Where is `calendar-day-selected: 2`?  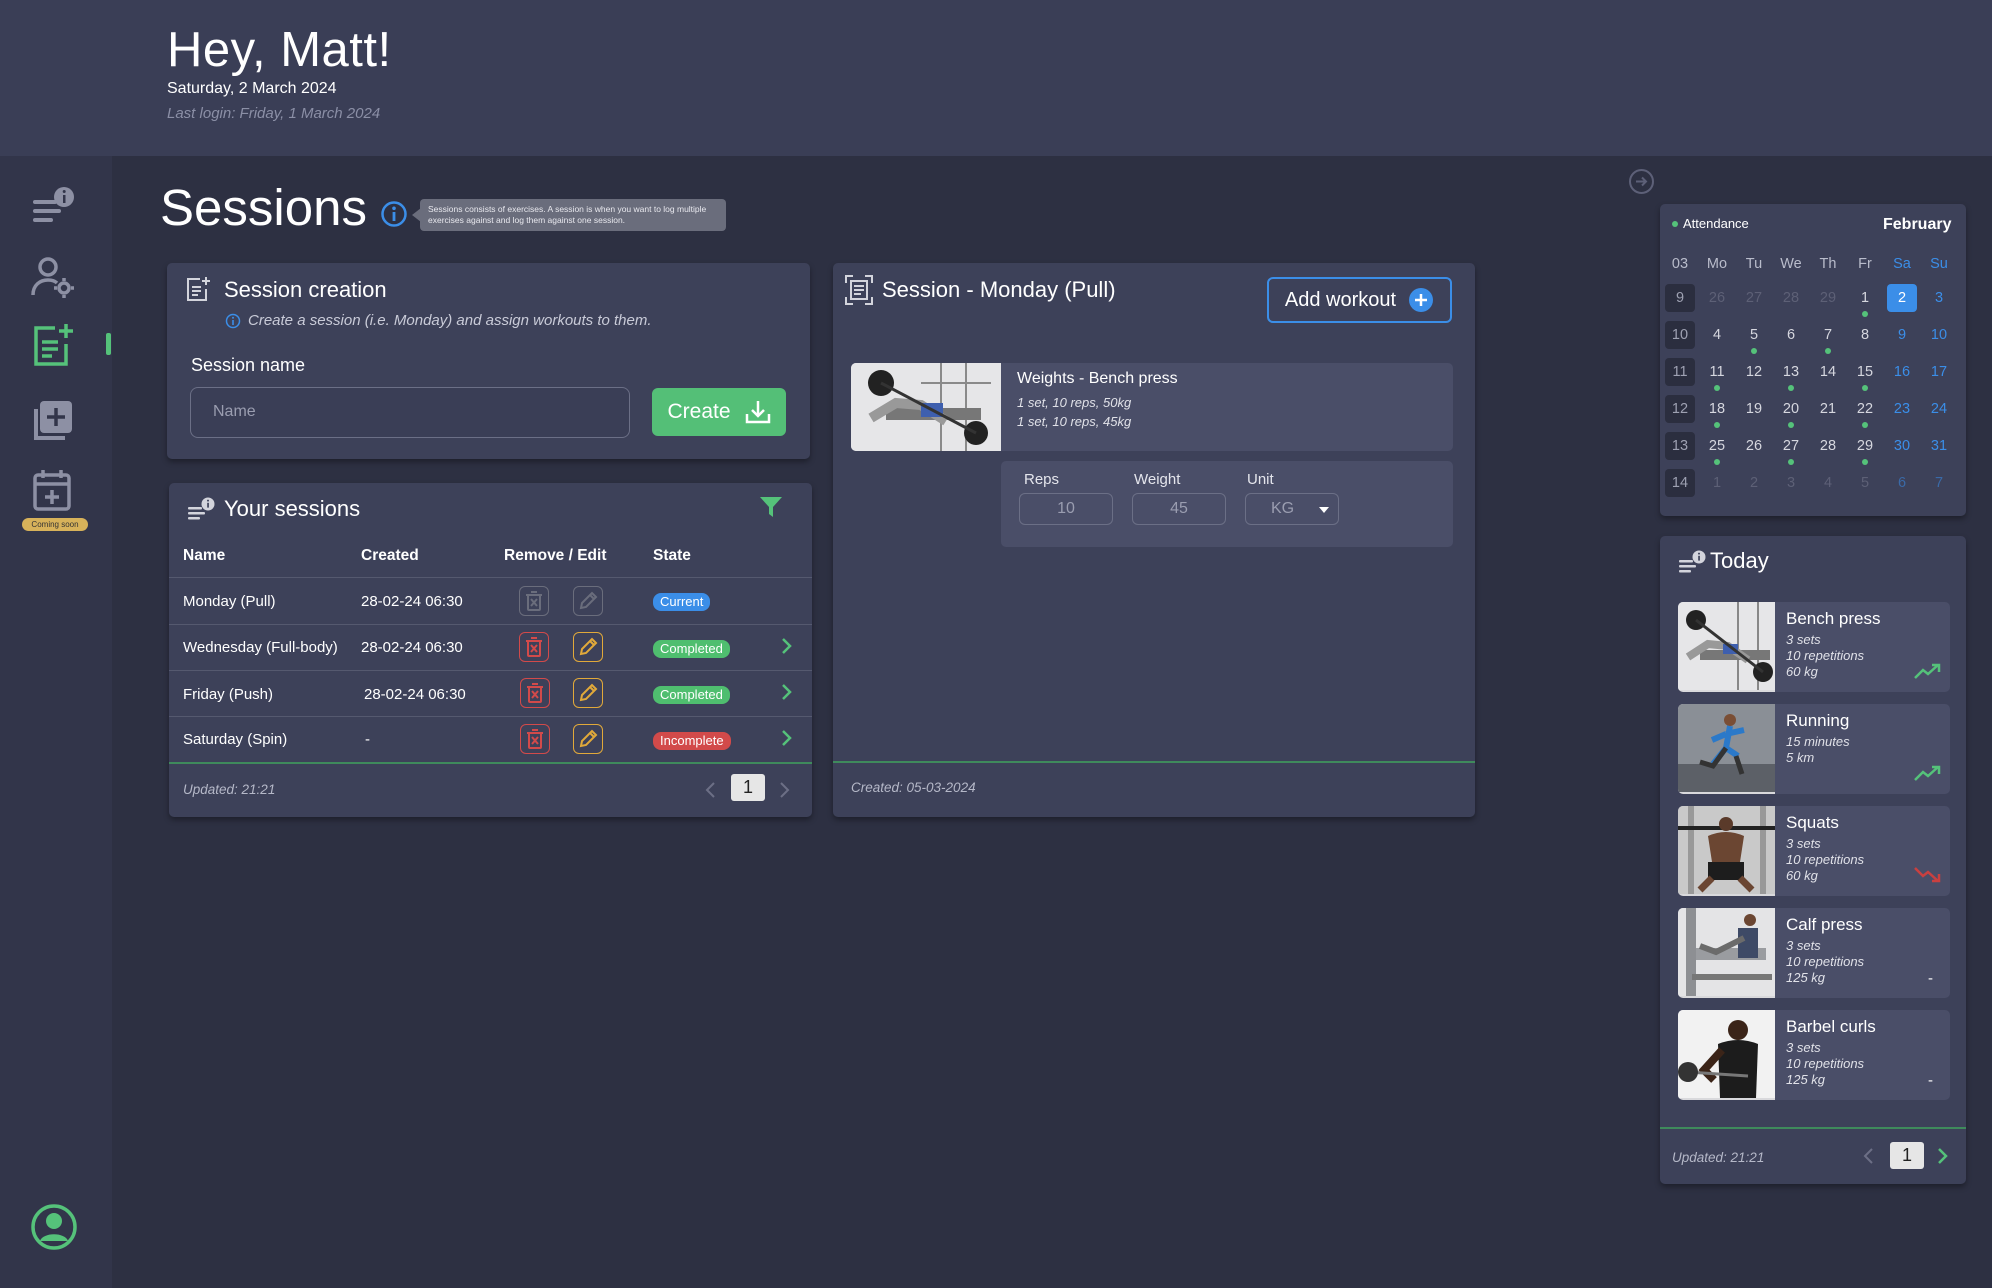
calendar-day-selected: 2 is located at coordinates (1902, 298).